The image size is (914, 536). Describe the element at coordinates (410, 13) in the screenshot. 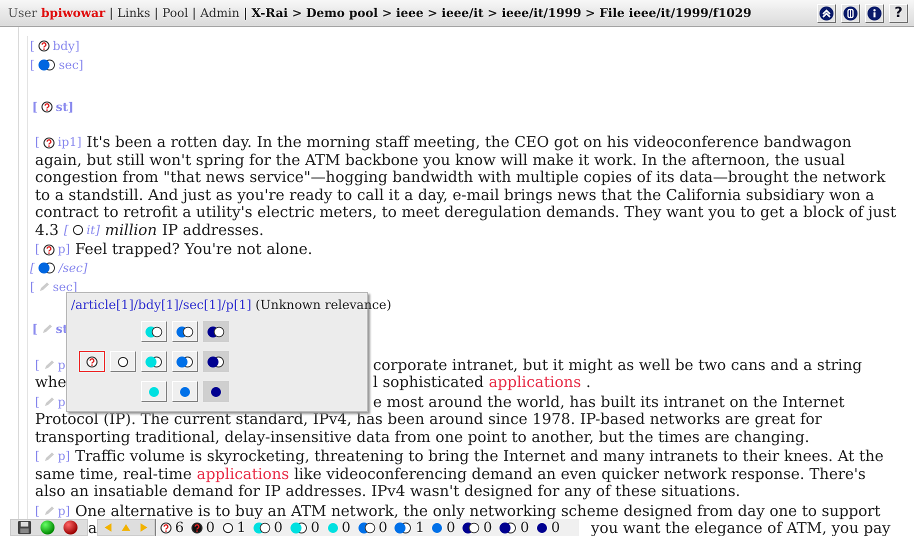

I see `breadcrumb-link: ieee` at that location.